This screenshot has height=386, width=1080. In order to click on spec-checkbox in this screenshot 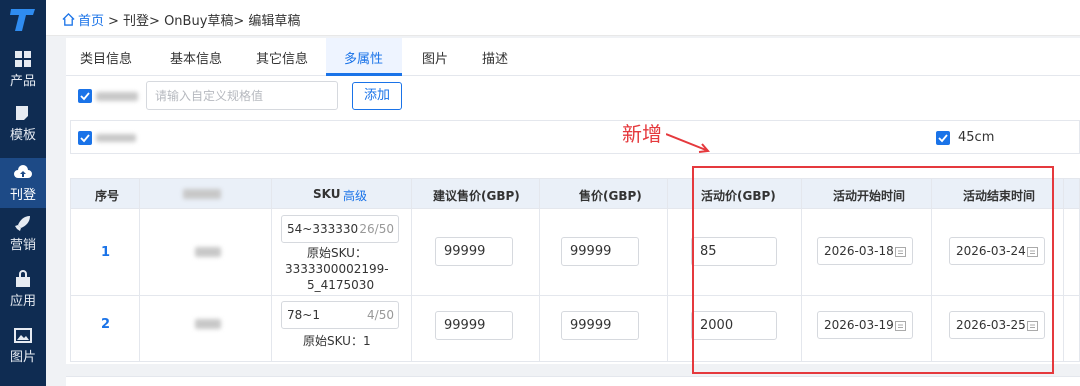, I will do `click(85, 96)`.